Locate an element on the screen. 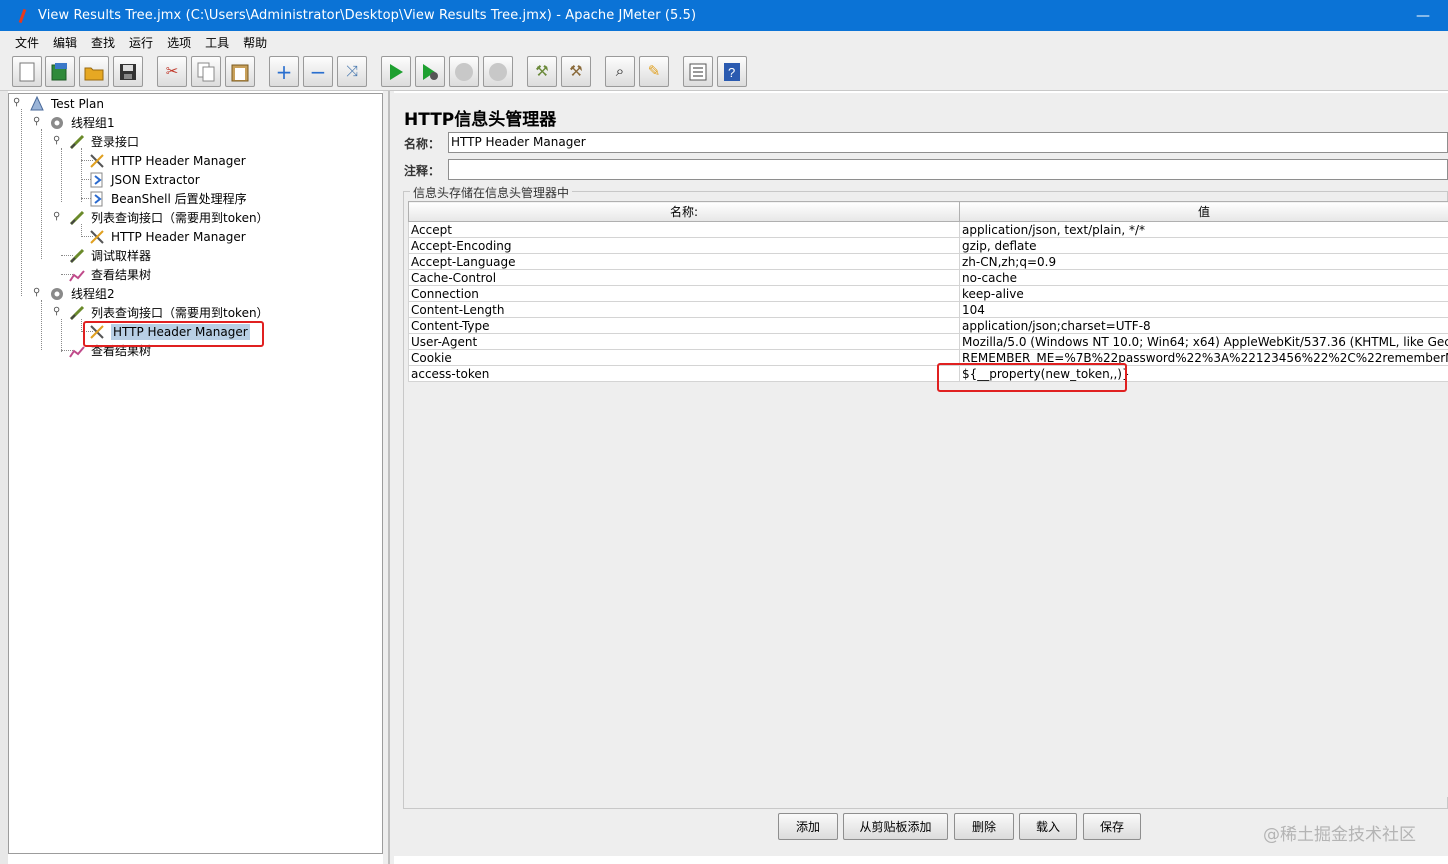 The width and height of the screenshot is (1448, 864). add-button: 添加 is located at coordinates (808, 826).